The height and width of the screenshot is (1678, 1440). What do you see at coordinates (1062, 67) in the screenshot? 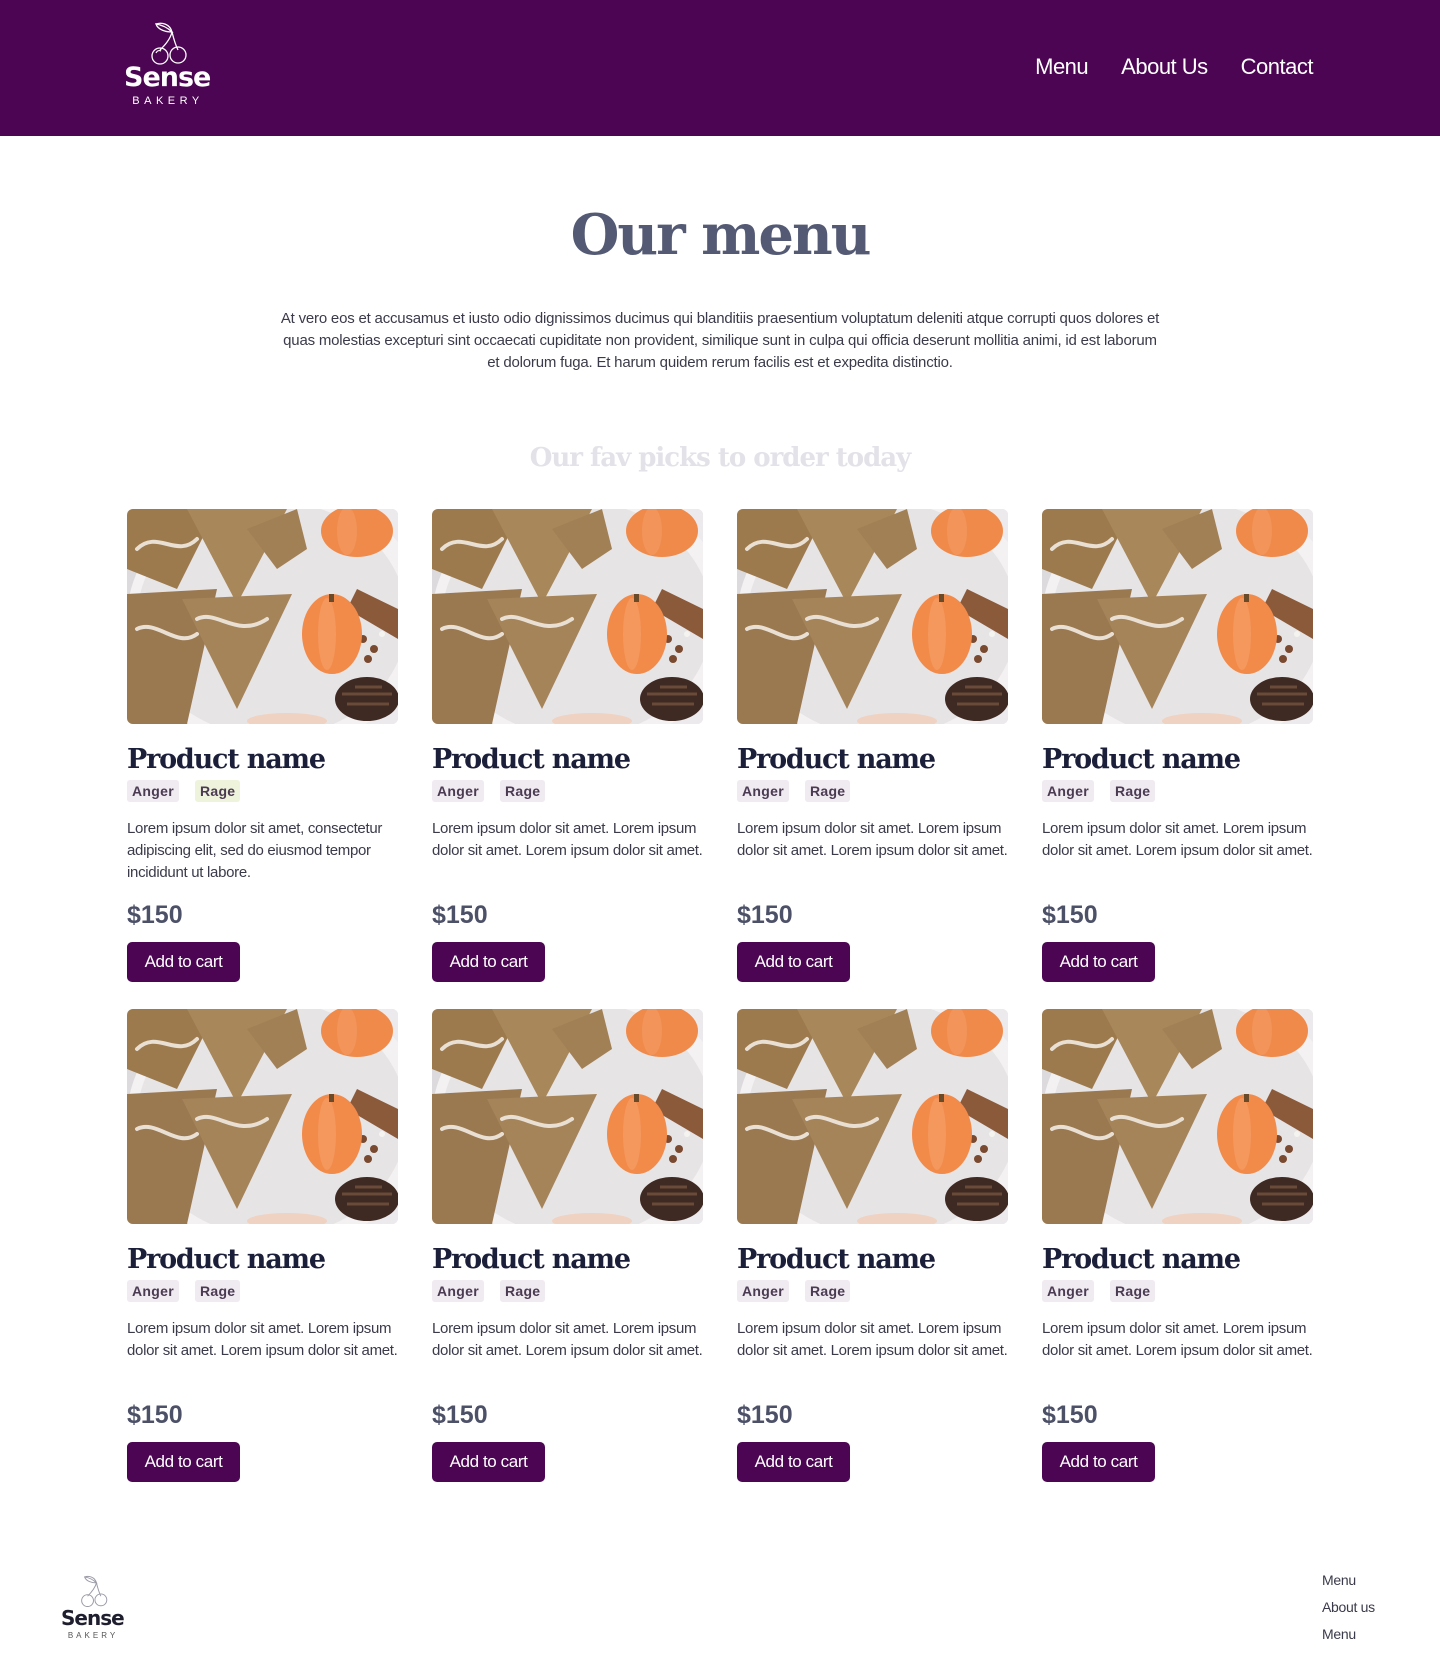
I see `nav-menu: Menu` at bounding box center [1062, 67].